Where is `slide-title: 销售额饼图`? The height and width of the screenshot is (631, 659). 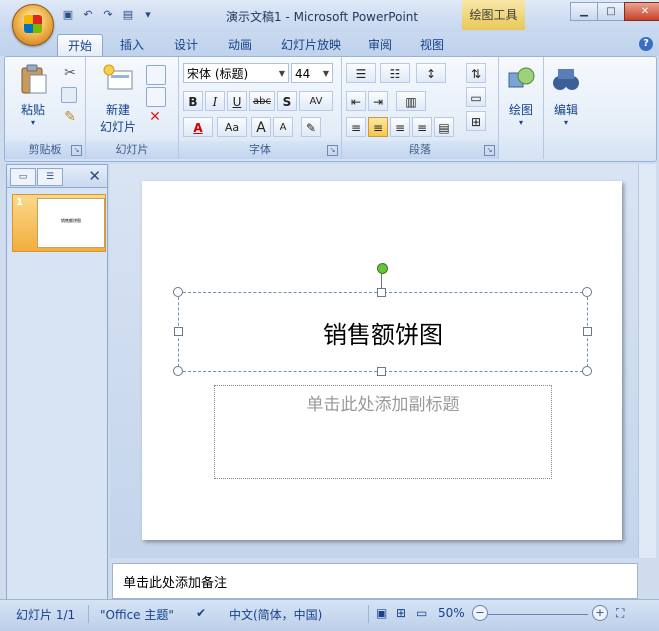
slide-title: 销售额饼图 is located at coordinates (383, 332).